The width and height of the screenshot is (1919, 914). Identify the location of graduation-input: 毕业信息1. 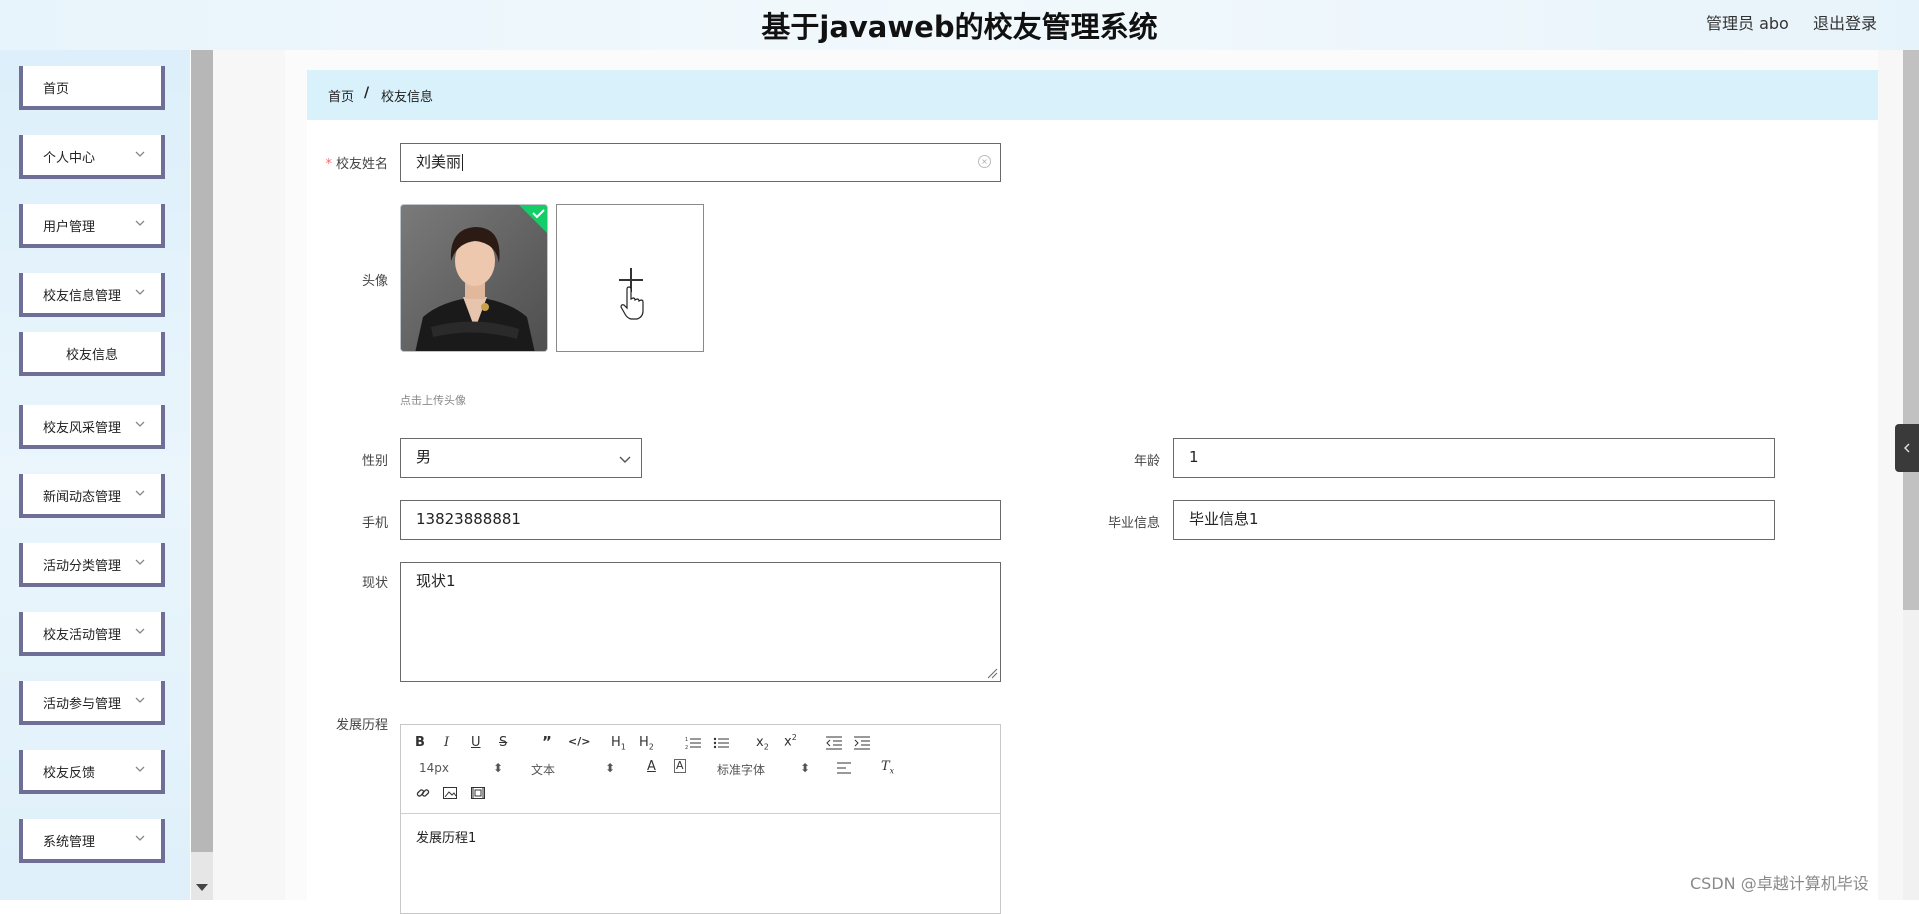
(1474, 520).